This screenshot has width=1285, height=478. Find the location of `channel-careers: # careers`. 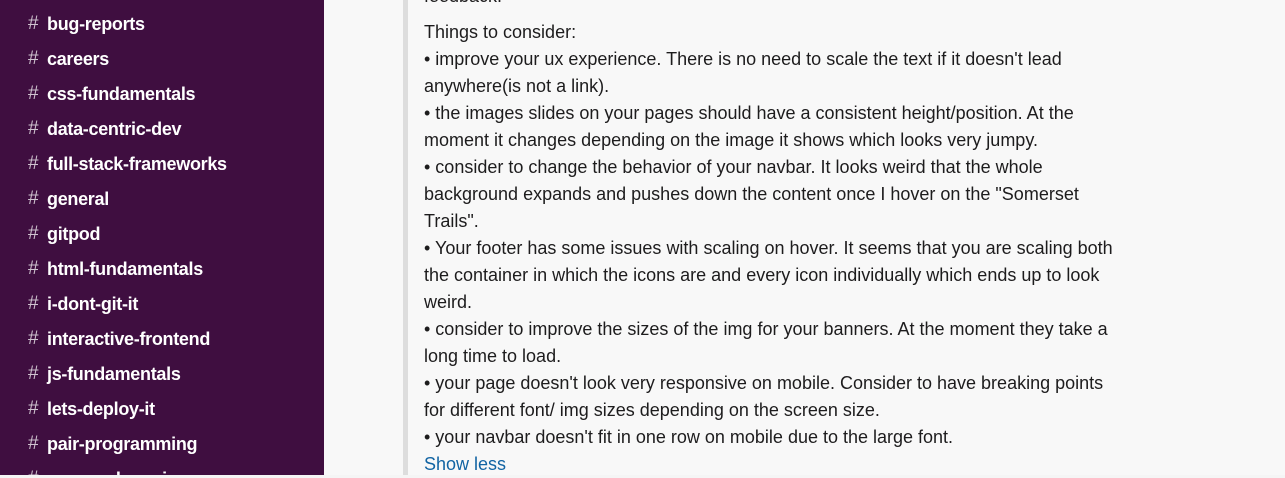

channel-careers: # careers is located at coordinates (173, 59).